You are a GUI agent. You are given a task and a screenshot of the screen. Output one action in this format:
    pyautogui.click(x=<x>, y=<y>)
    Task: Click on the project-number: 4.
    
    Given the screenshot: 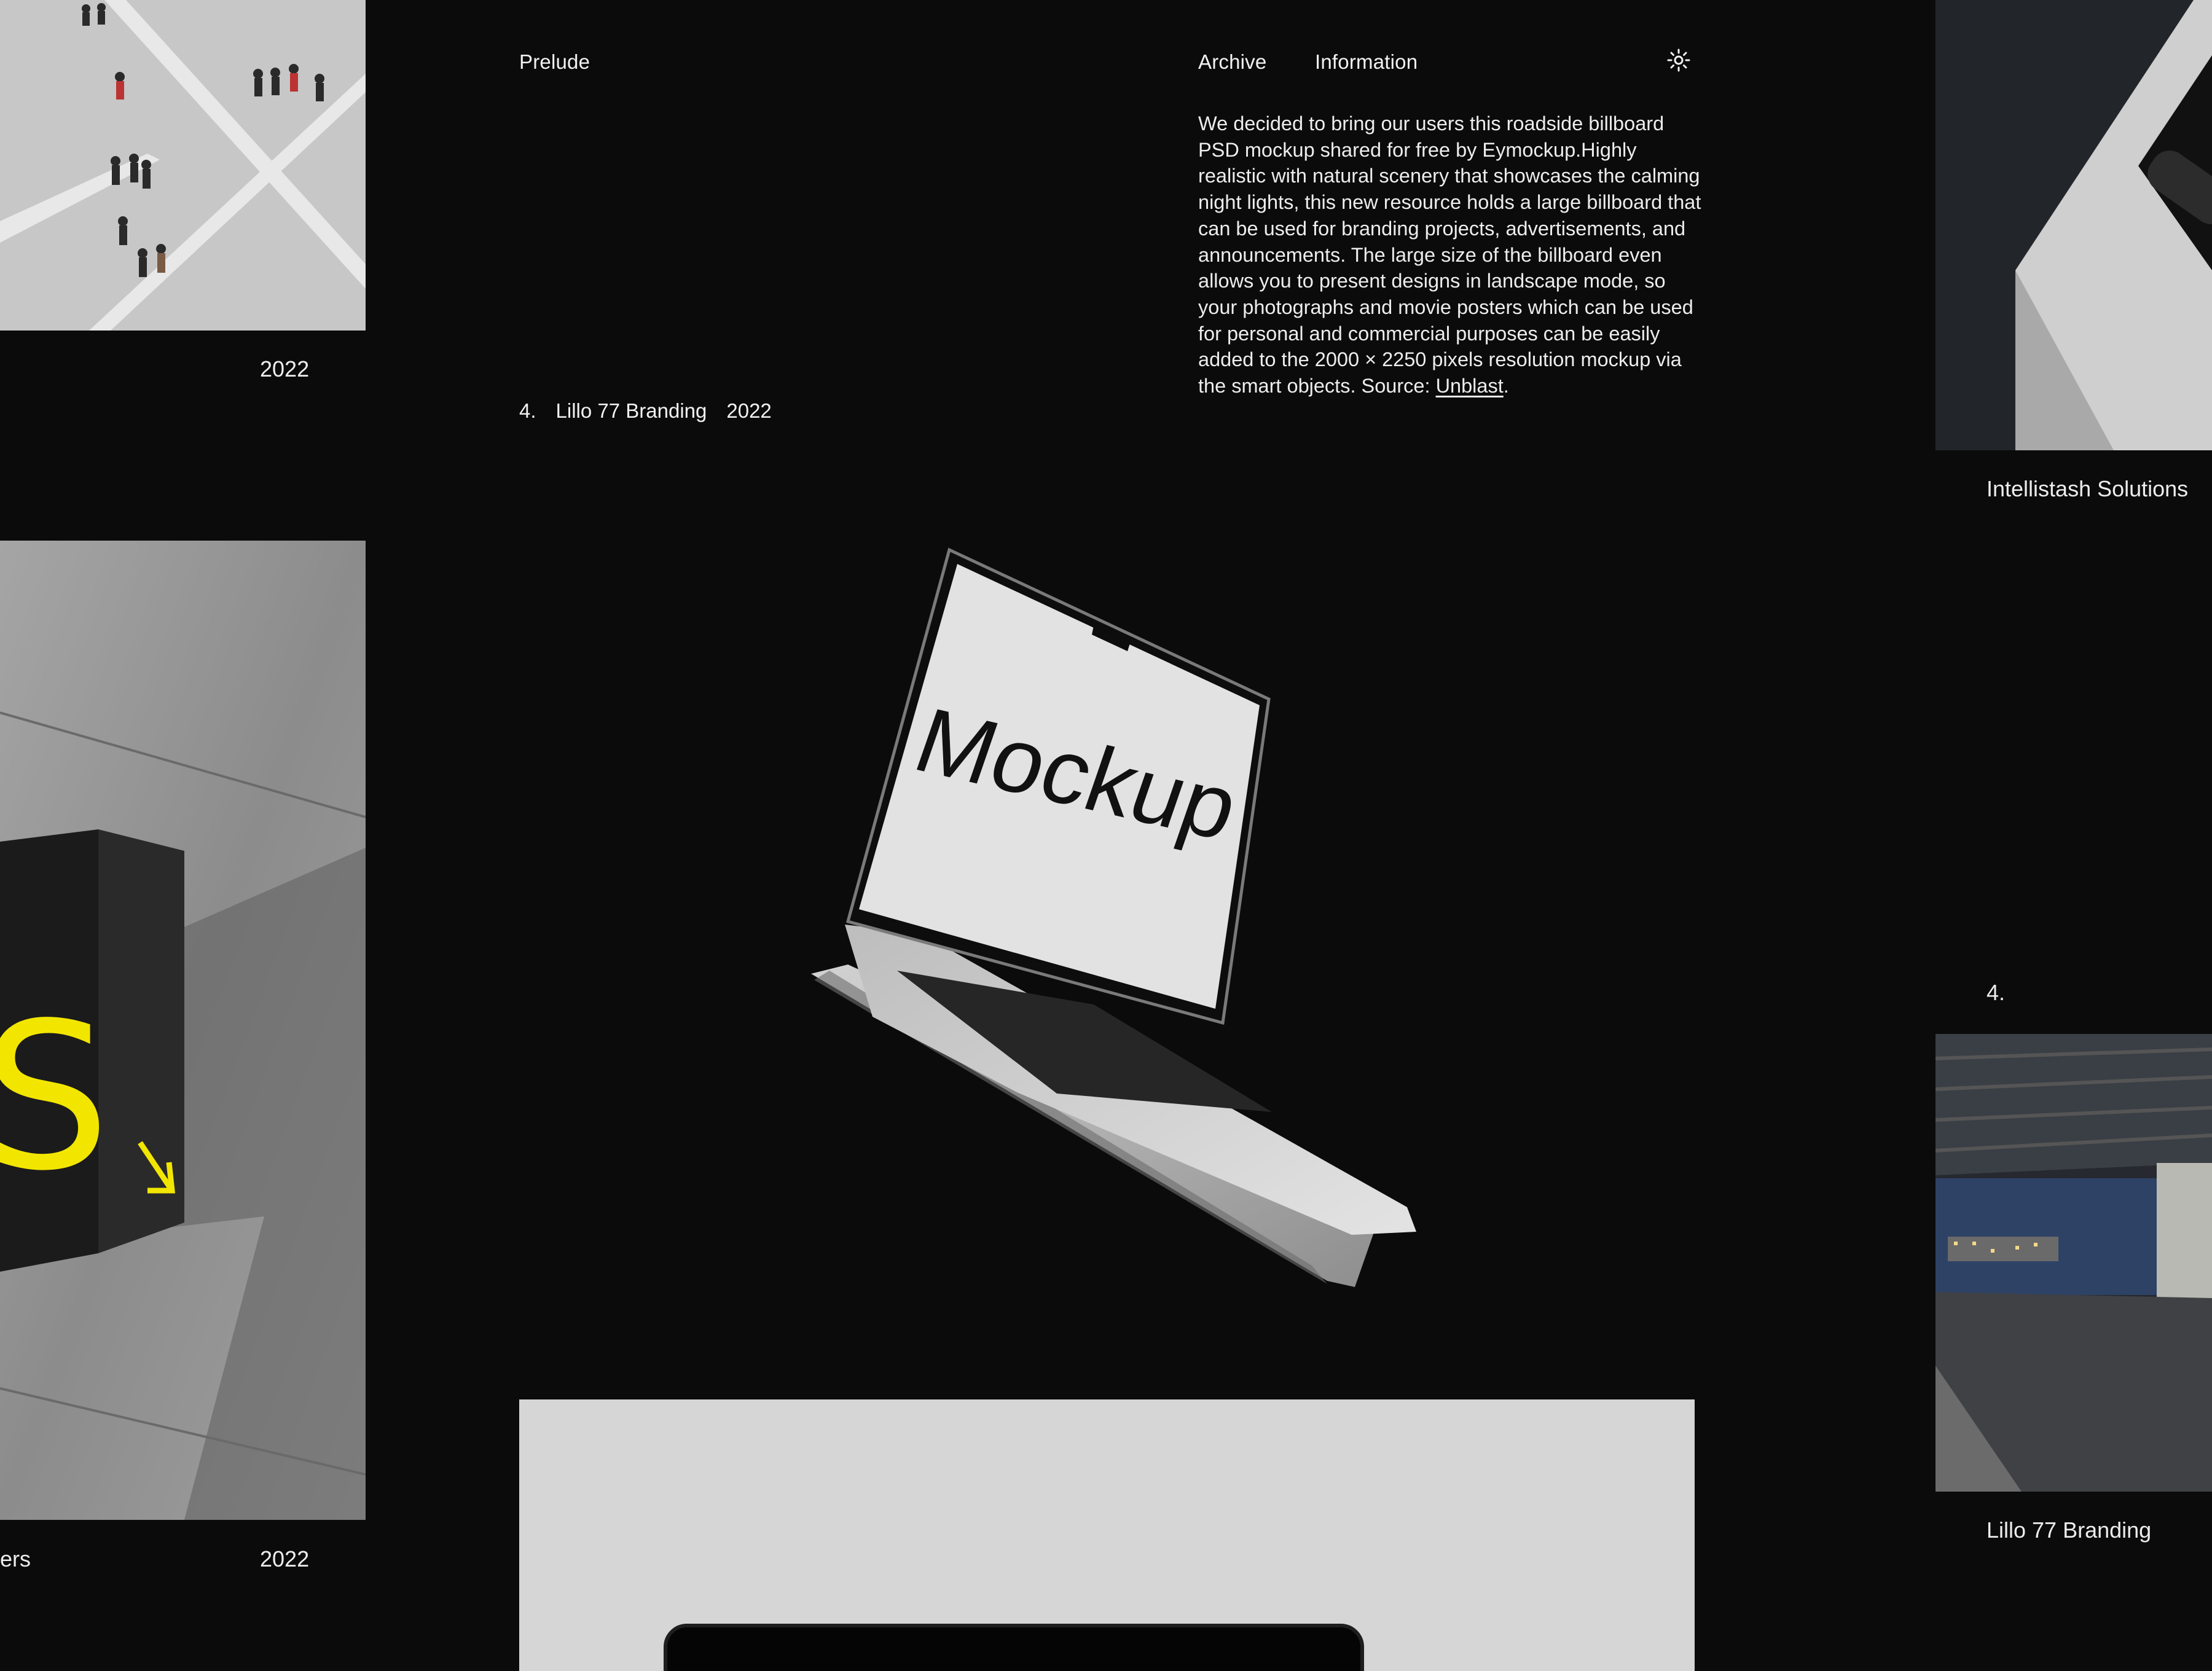 What is the action you would take?
    pyautogui.click(x=527, y=411)
    